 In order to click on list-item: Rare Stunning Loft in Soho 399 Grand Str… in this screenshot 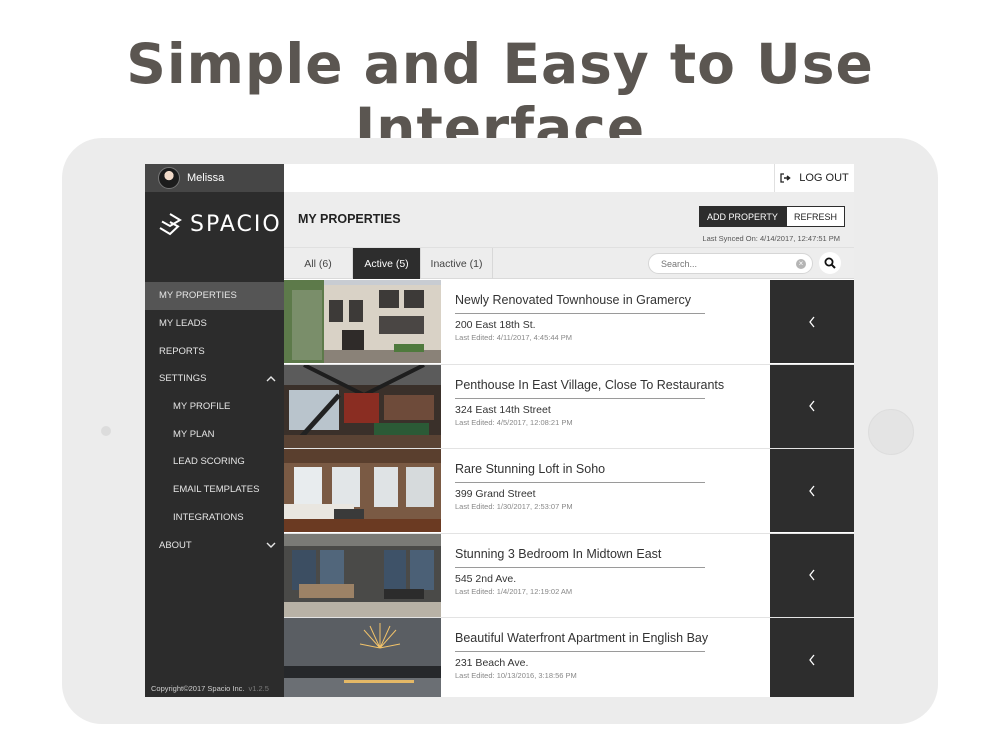, I will do `click(569, 491)`.